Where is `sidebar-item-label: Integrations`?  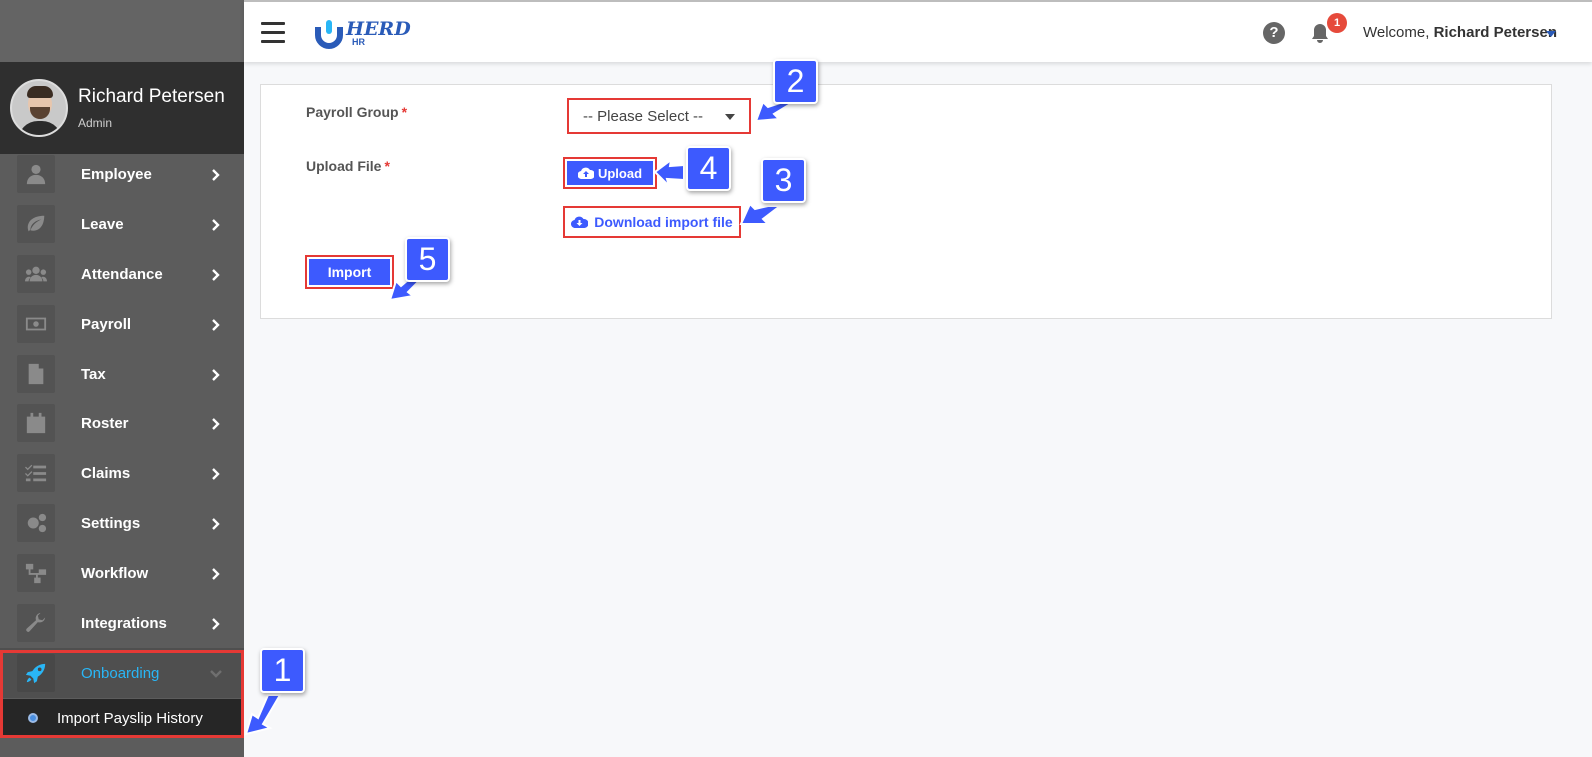 sidebar-item-label: Integrations is located at coordinates (124, 623).